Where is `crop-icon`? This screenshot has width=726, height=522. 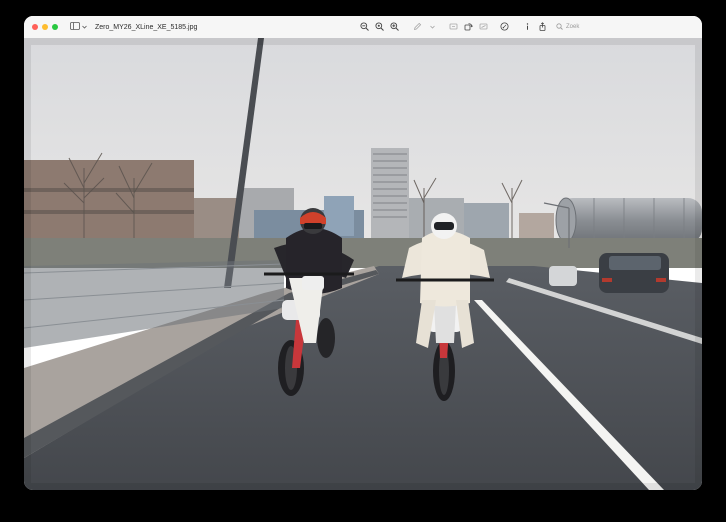 crop-icon is located at coordinates (453, 27).